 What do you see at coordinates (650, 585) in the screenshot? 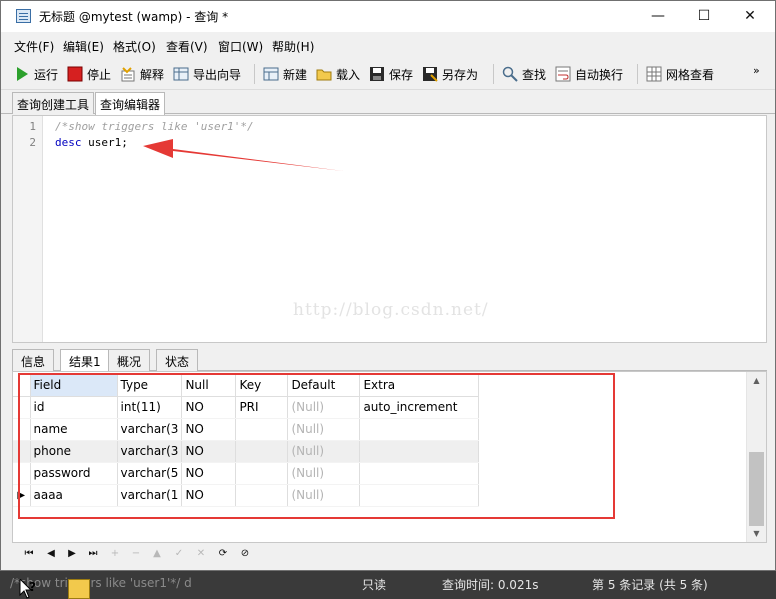
I see `status-record-count: 第 5 条记录 (共 5 条)` at bounding box center [650, 585].